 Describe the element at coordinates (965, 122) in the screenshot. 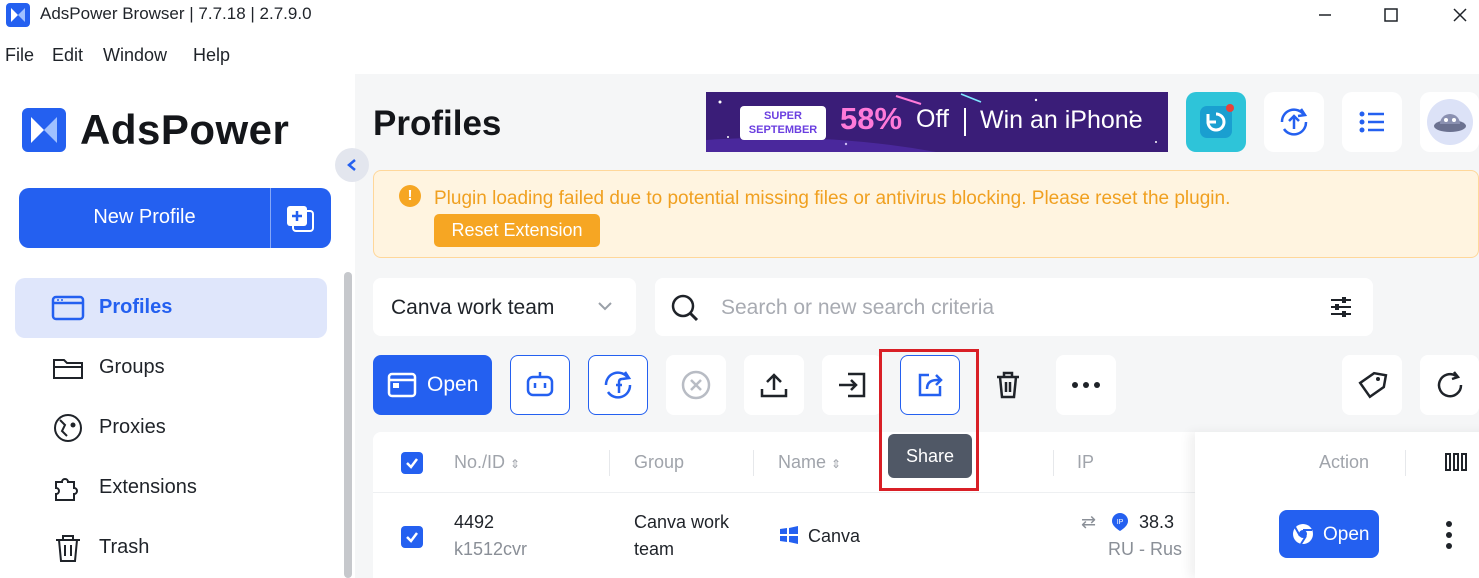

I see `banner-separator` at that location.